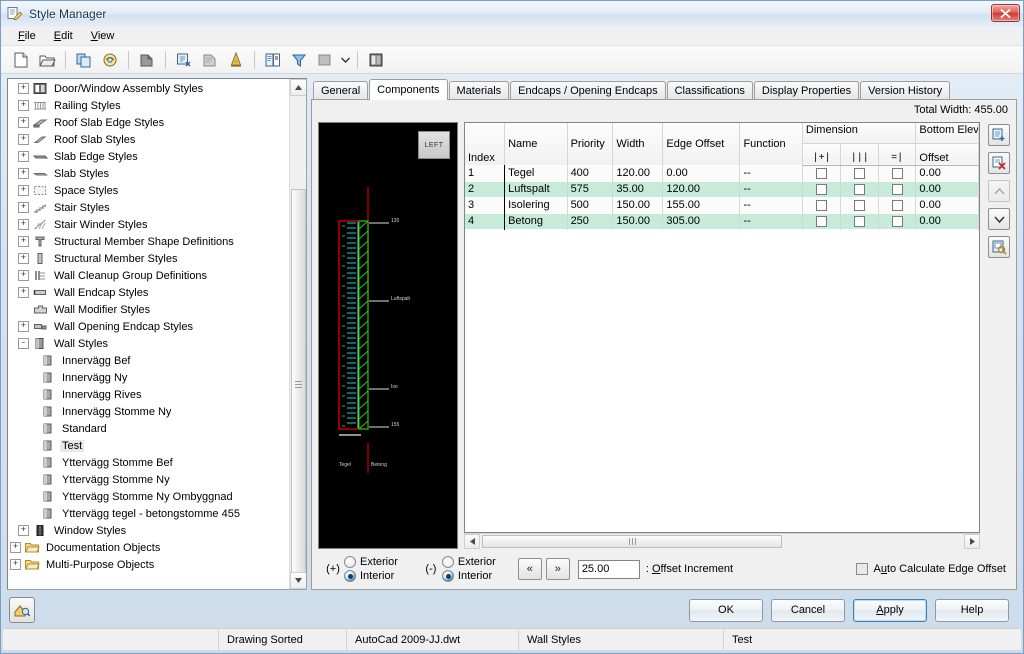 The image size is (1024, 654). I want to click on tree-item-wall-modifier-styles: Wall Modifier Styles, so click(148, 309).